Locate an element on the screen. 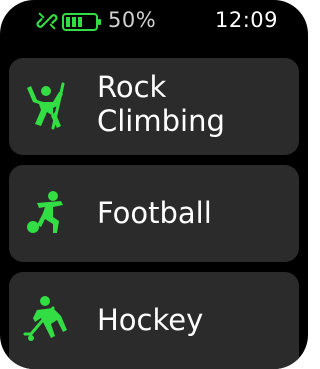 Image resolution: width=320 pixels, height=369 pixels. status-bar: 50% 12:09 is located at coordinates (154, 25).